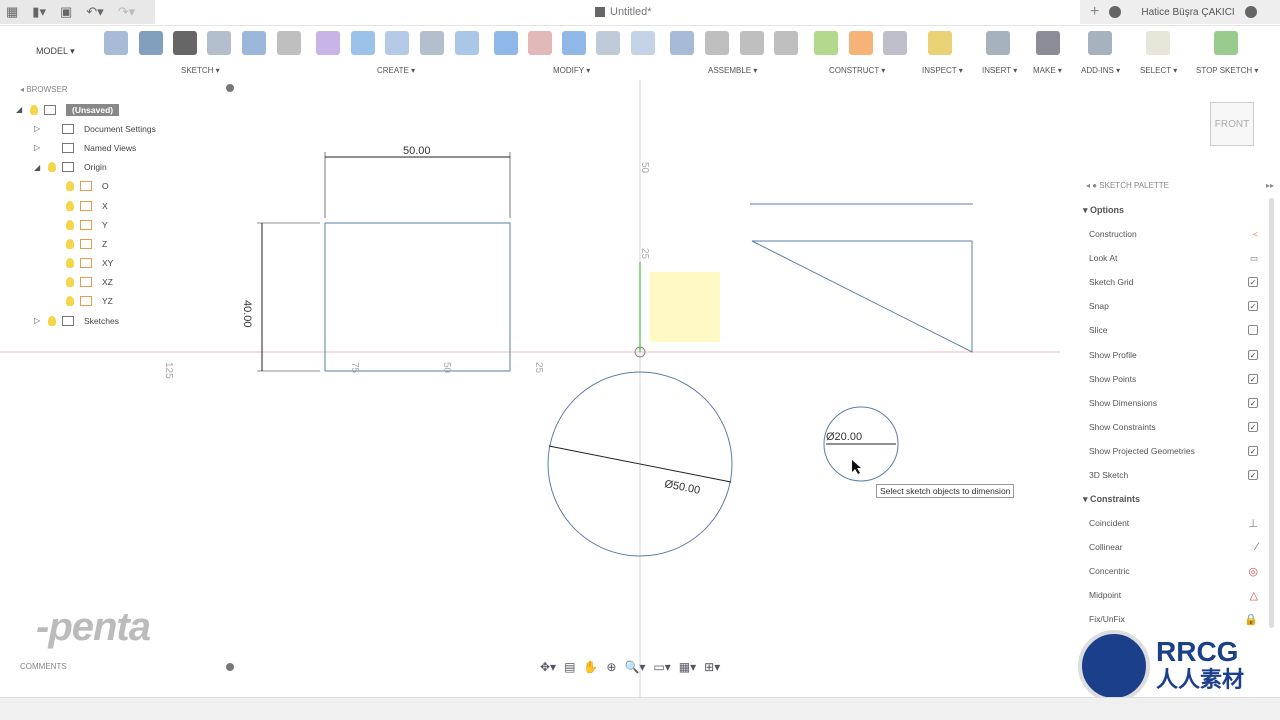 The image size is (1280, 720). I want to click on construction-icon: <, so click(1255, 234).